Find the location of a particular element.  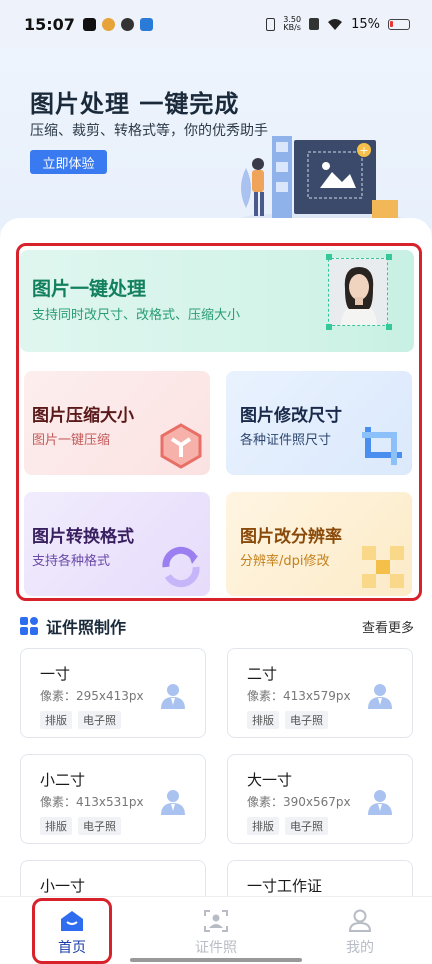

id-card-1inch: 一寸 像素：295x413px 排版 电子照 is located at coordinates (113, 693).